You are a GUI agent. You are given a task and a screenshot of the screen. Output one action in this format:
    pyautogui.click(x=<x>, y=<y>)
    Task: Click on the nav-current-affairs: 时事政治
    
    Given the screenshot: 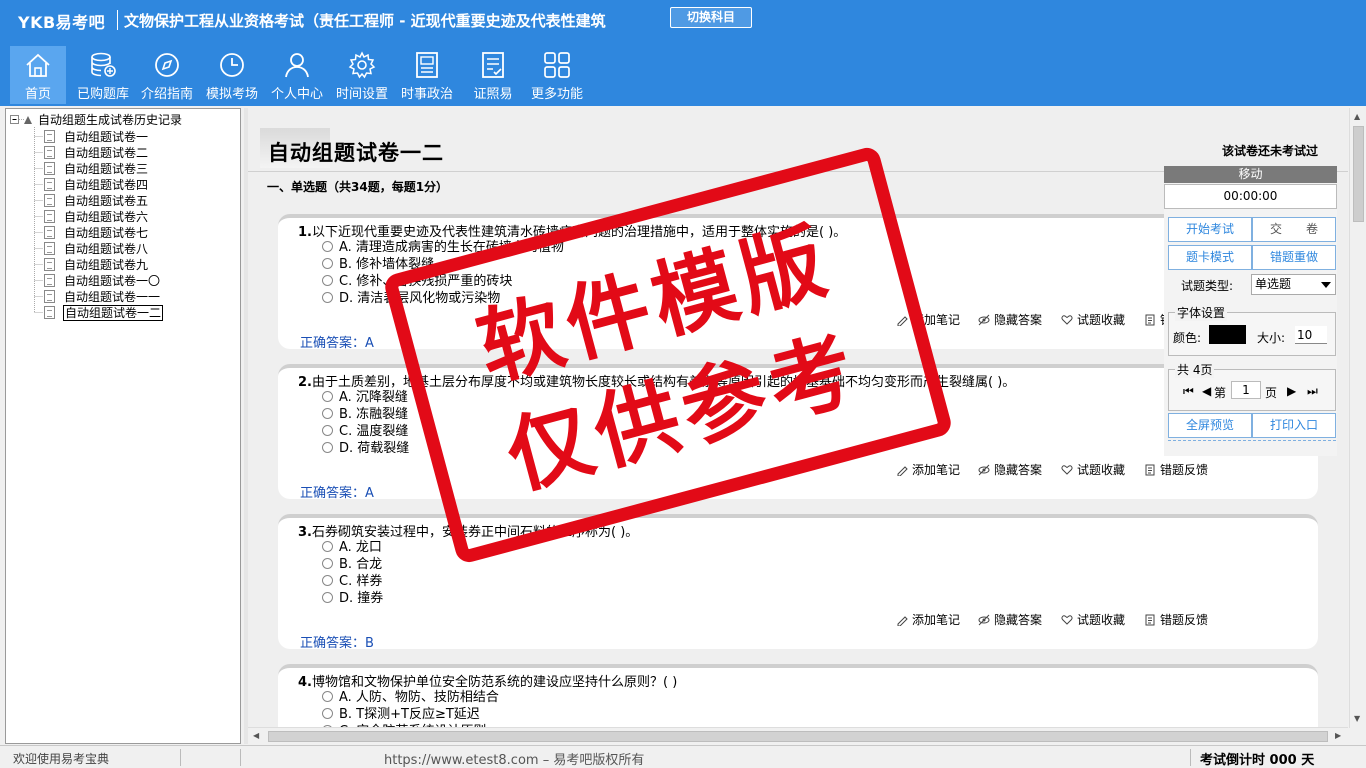 What is the action you would take?
    pyautogui.click(x=427, y=75)
    